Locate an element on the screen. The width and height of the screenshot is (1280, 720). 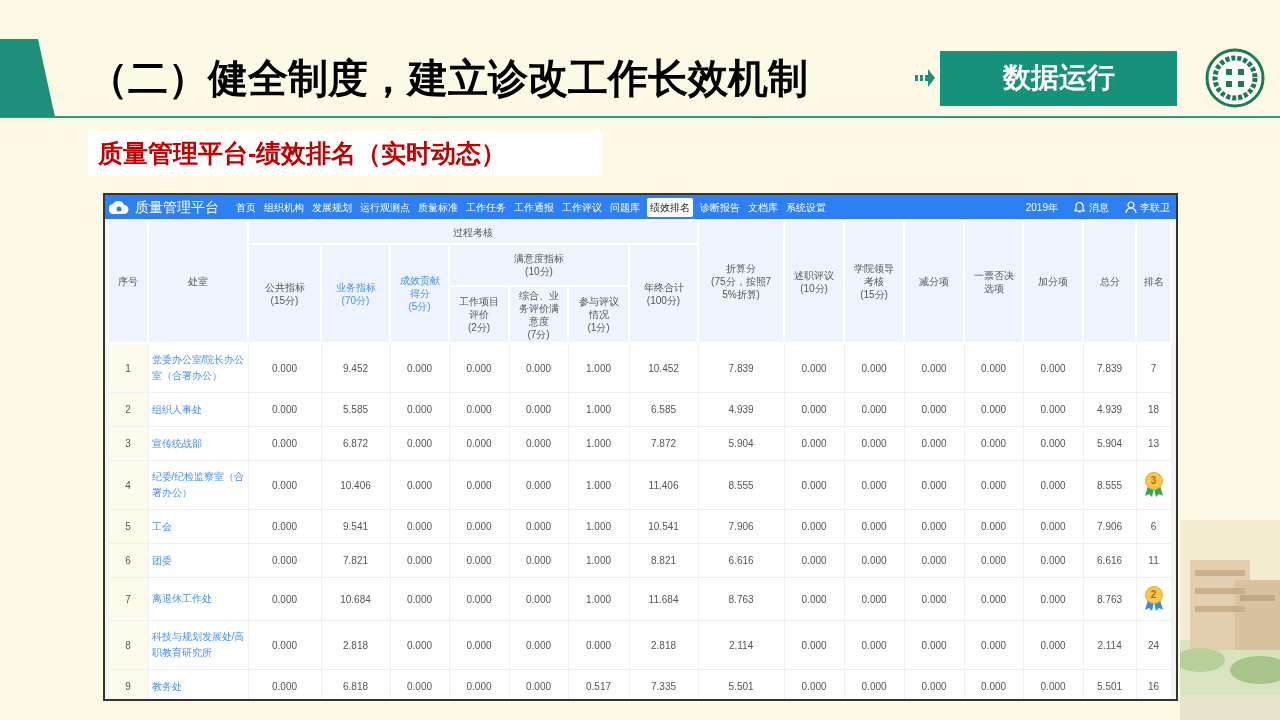
rank-medal: 3 is located at coordinates (1153, 485).